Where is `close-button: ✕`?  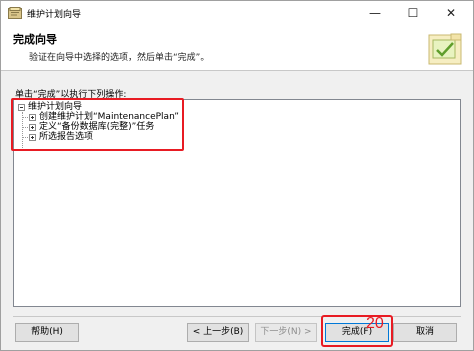
close-button: ✕ is located at coordinates (451, 13).